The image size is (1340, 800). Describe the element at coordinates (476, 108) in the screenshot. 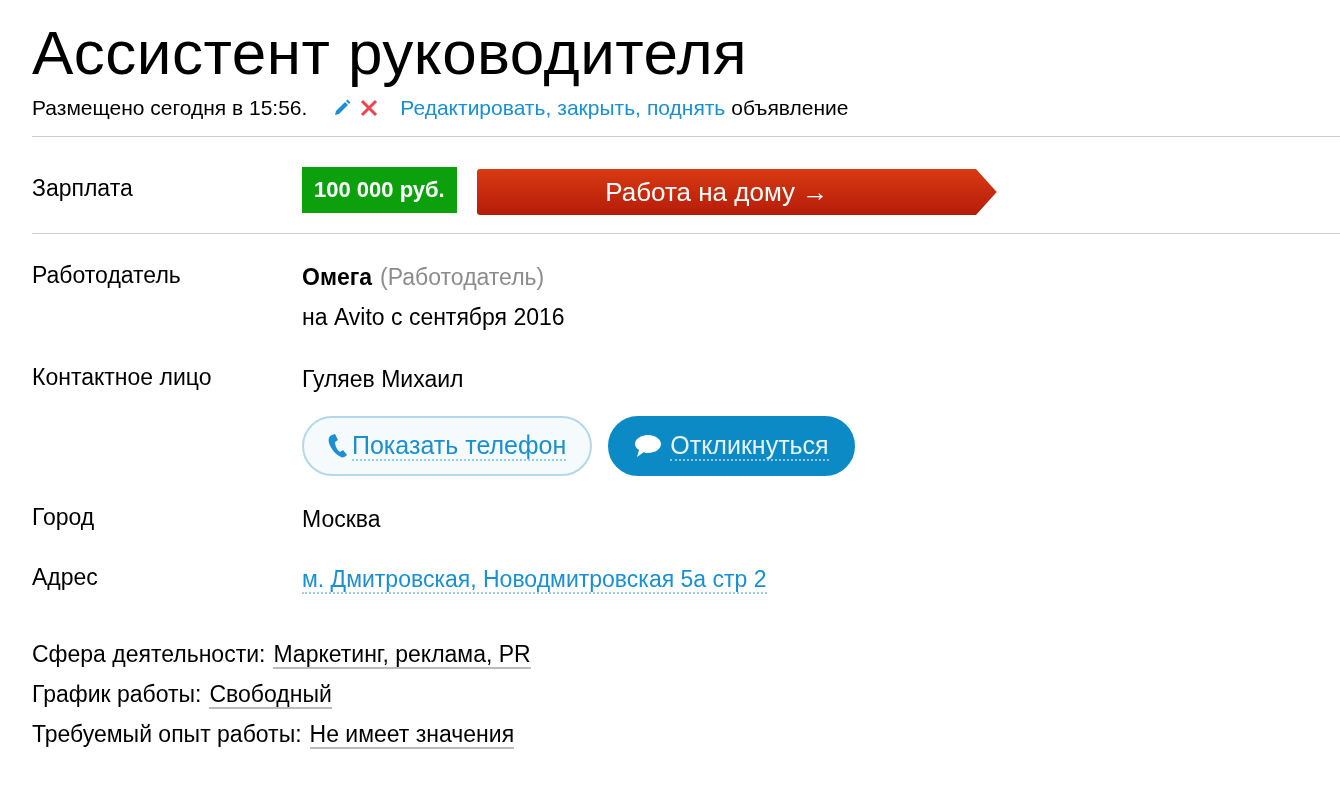

I see `action-link: Редактировать,` at that location.